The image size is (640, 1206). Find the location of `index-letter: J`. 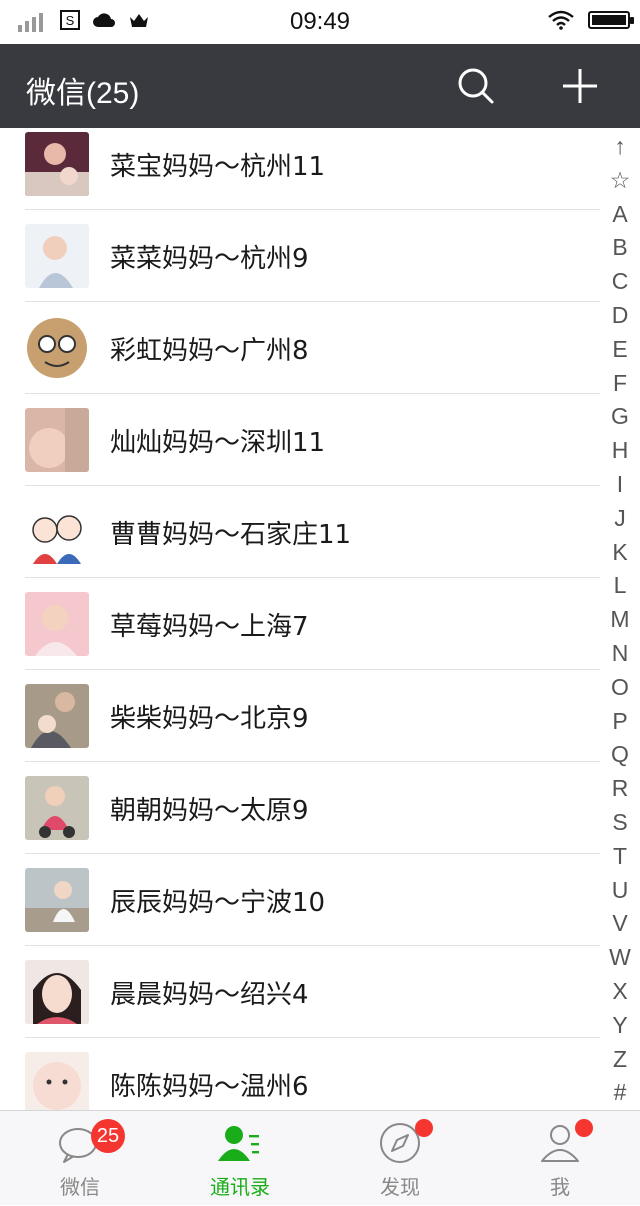

index-letter: J is located at coordinates (620, 519).